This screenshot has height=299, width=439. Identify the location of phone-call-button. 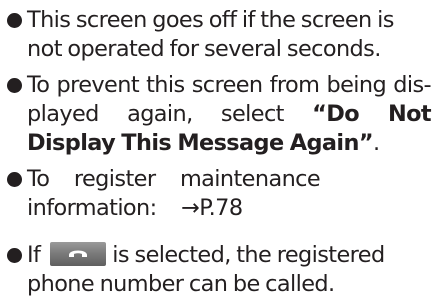
(78, 254).